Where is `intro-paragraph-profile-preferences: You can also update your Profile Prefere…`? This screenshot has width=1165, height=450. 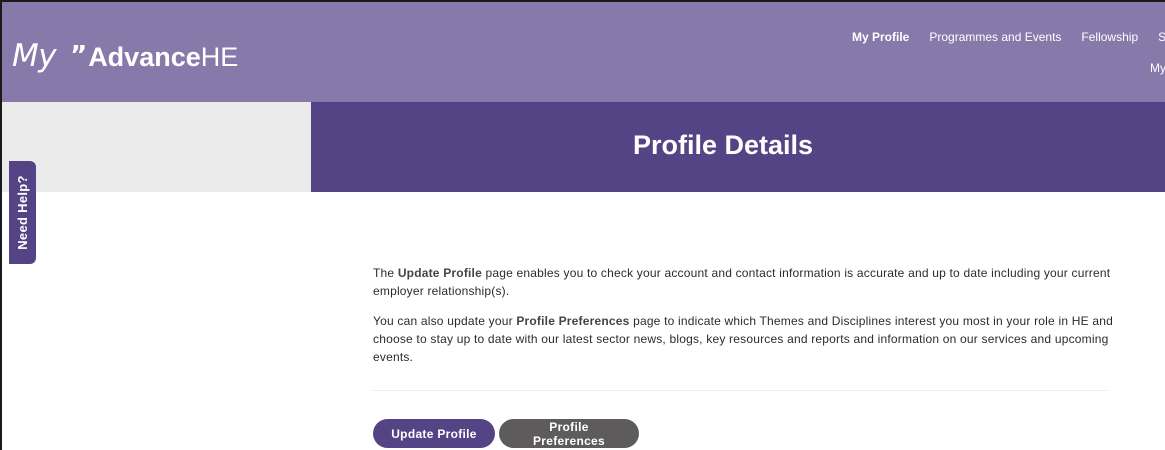 intro-paragraph-profile-preferences: You can also update your Profile Prefere… is located at coordinates (743, 339).